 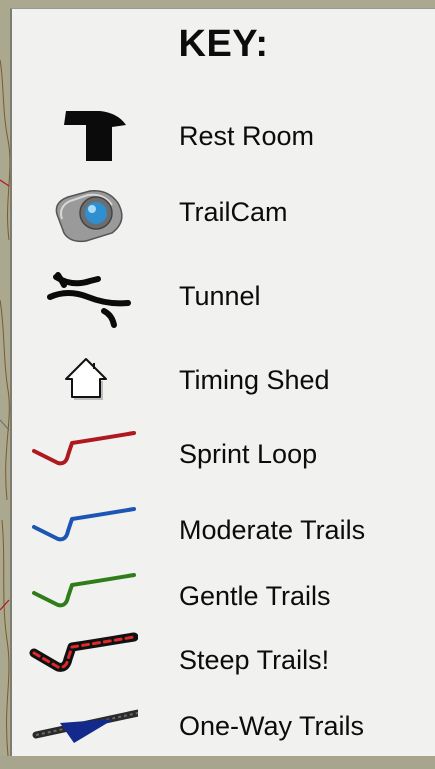 I want to click on key-item-one-way-trails: One-Way Trails, so click(x=223, y=729).